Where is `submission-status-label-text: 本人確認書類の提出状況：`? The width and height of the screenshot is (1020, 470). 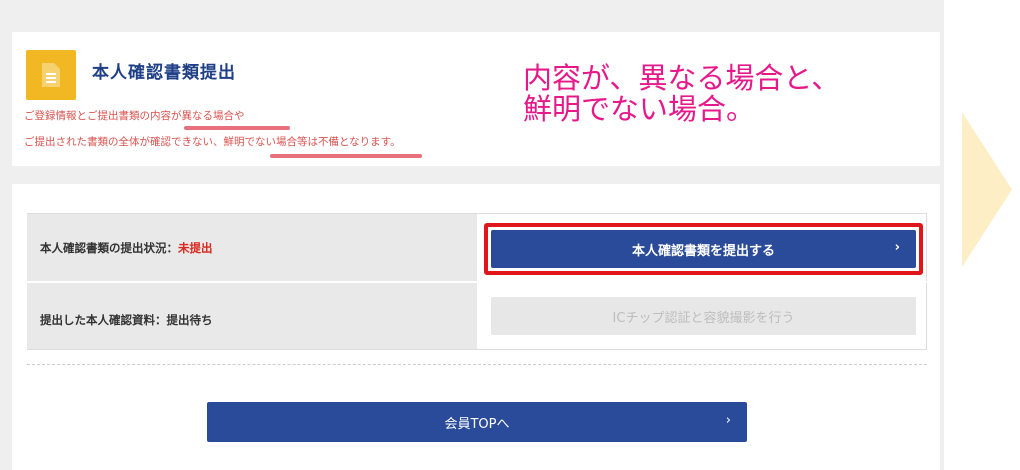 submission-status-label-text: 本人確認書類の提出状況： is located at coordinates (109, 248).